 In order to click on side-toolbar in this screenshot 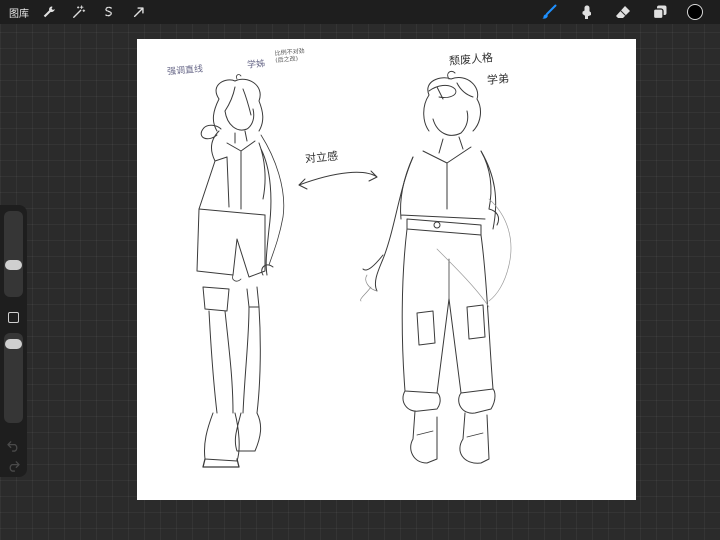, I will do `click(13, 341)`.